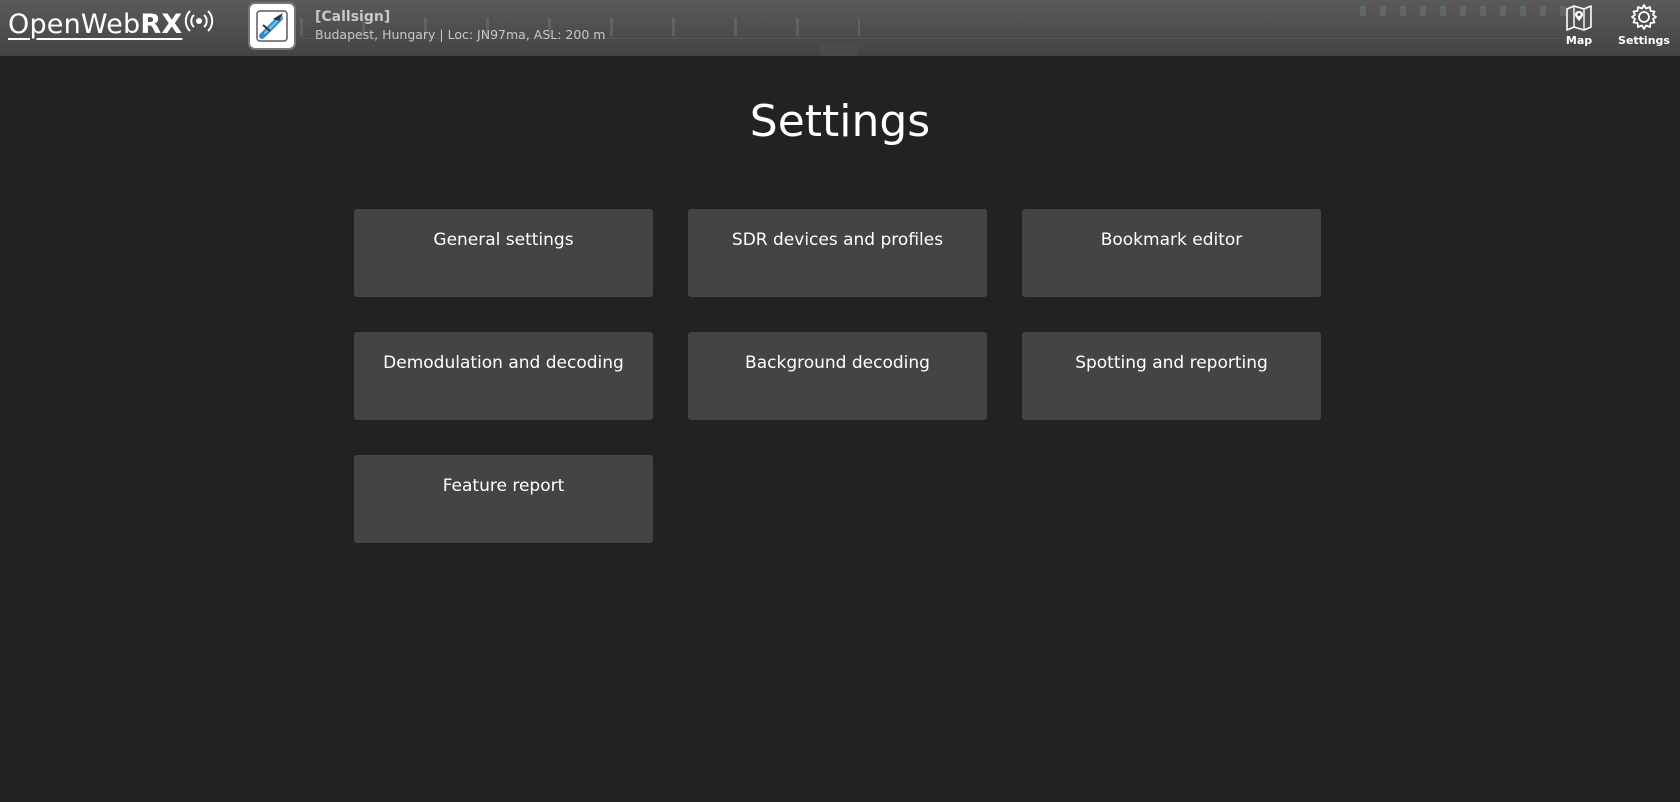 The image size is (1680, 802). I want to click on receiver-avatar, so click(272, 26).